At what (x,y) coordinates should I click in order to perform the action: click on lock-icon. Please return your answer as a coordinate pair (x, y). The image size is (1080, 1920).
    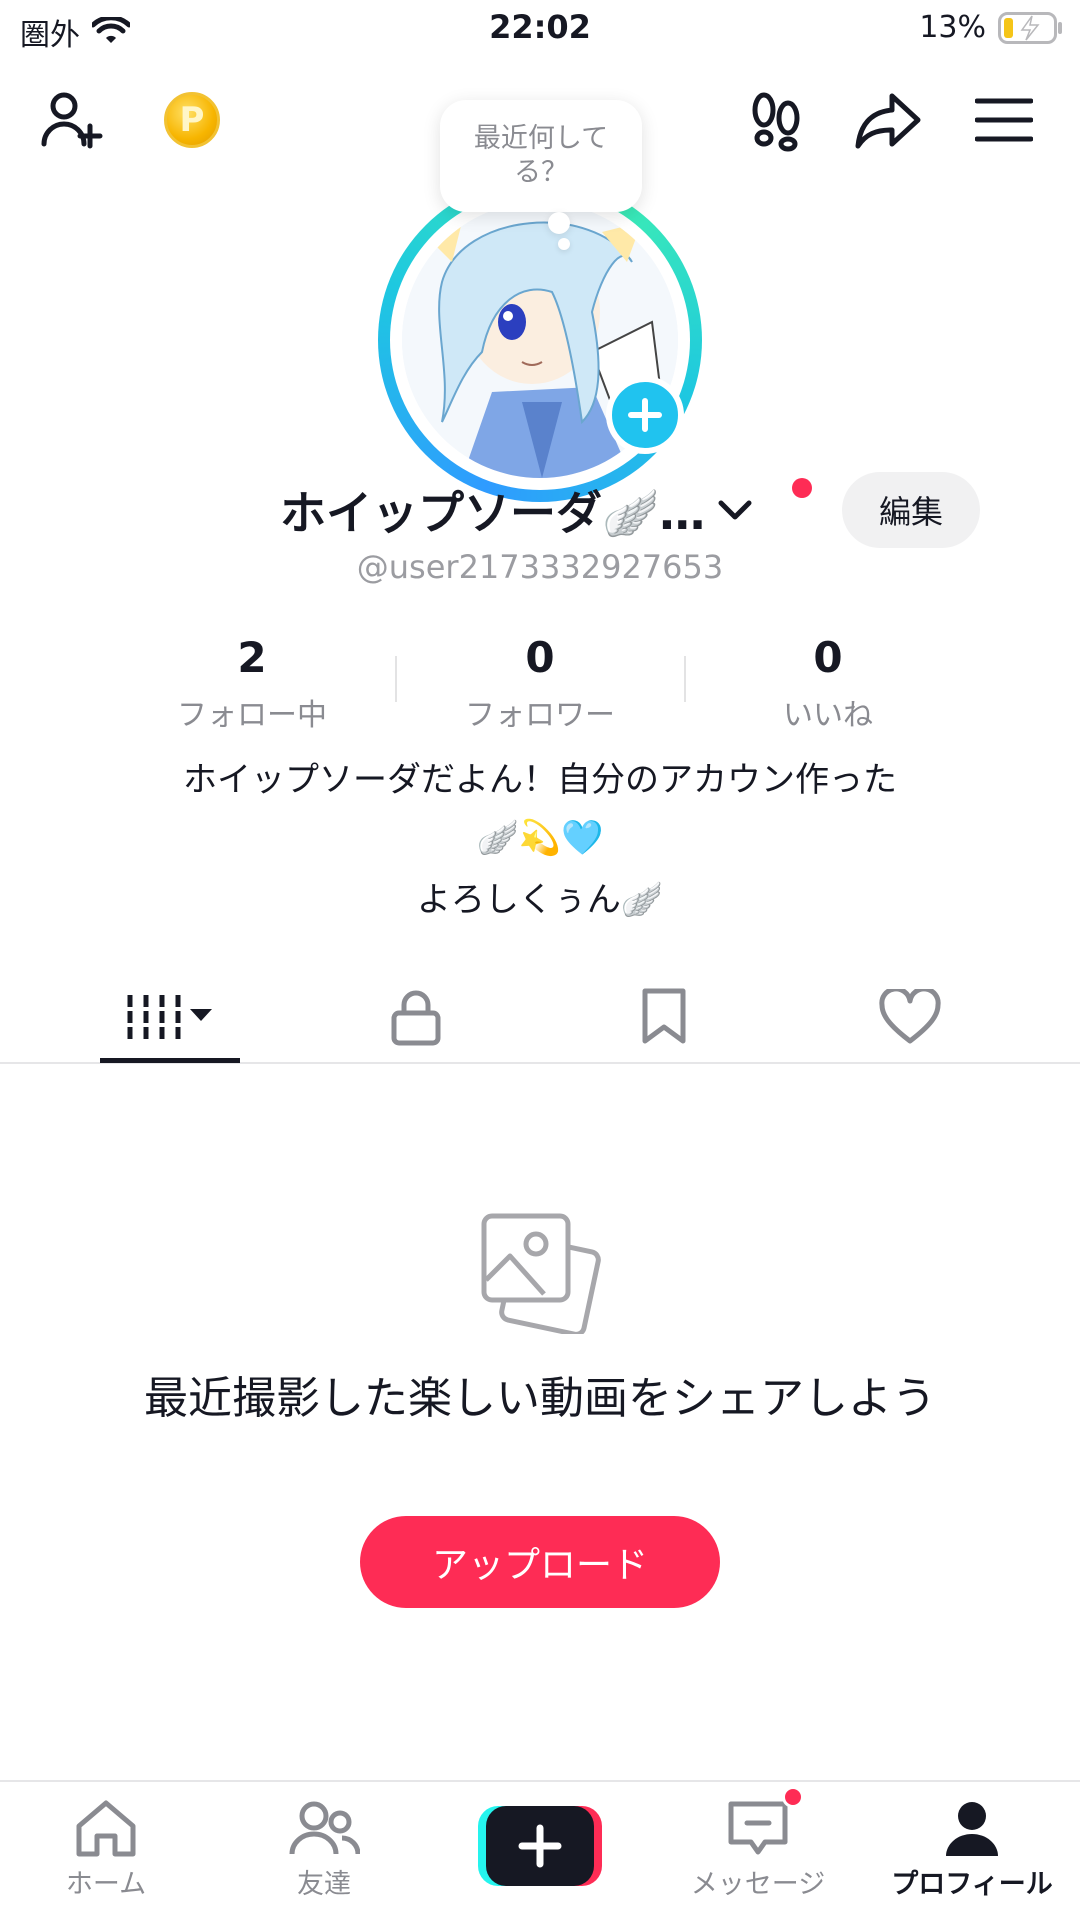
    Looking at the image, I should click on (416, 1018).